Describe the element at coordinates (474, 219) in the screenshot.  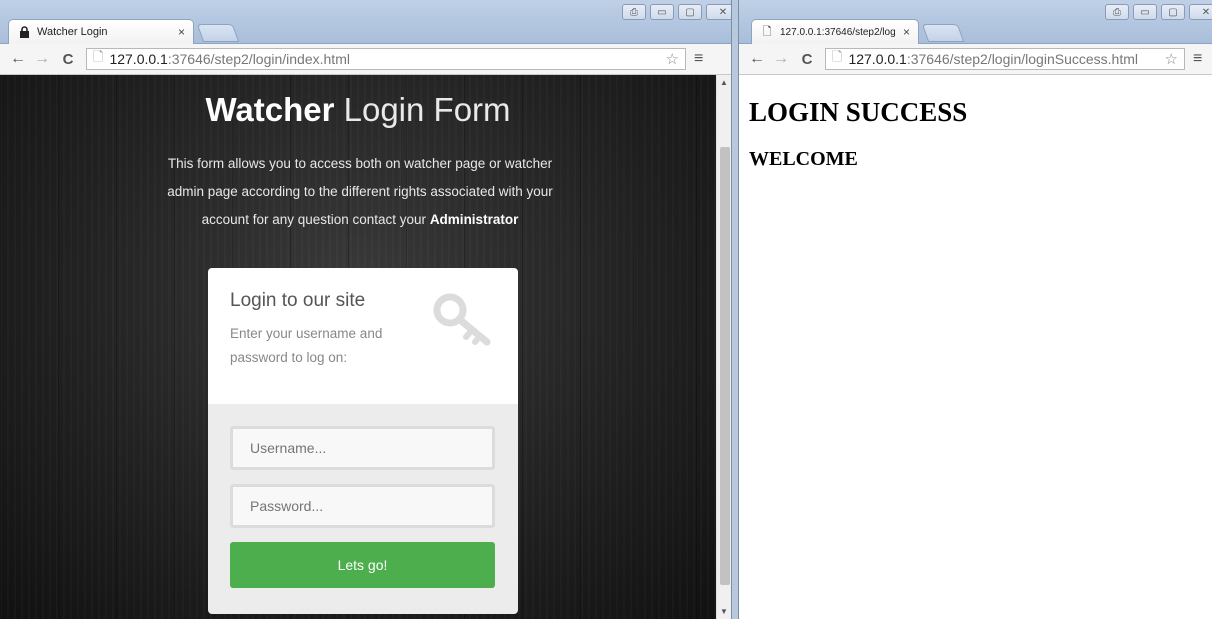
I see `intro-administrator: Administrator` at that location.